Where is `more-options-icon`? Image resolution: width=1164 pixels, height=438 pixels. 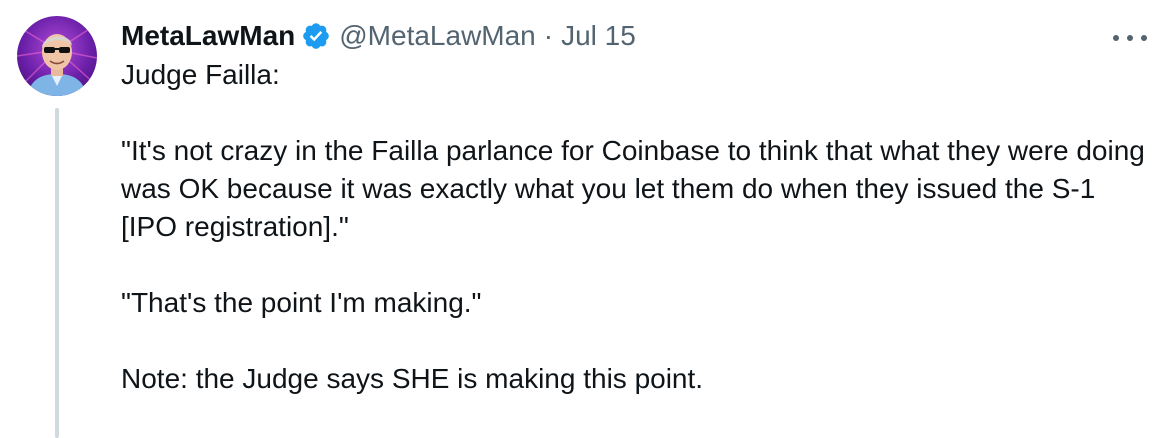
more-options-icon is located at coordinates (1130, 38).